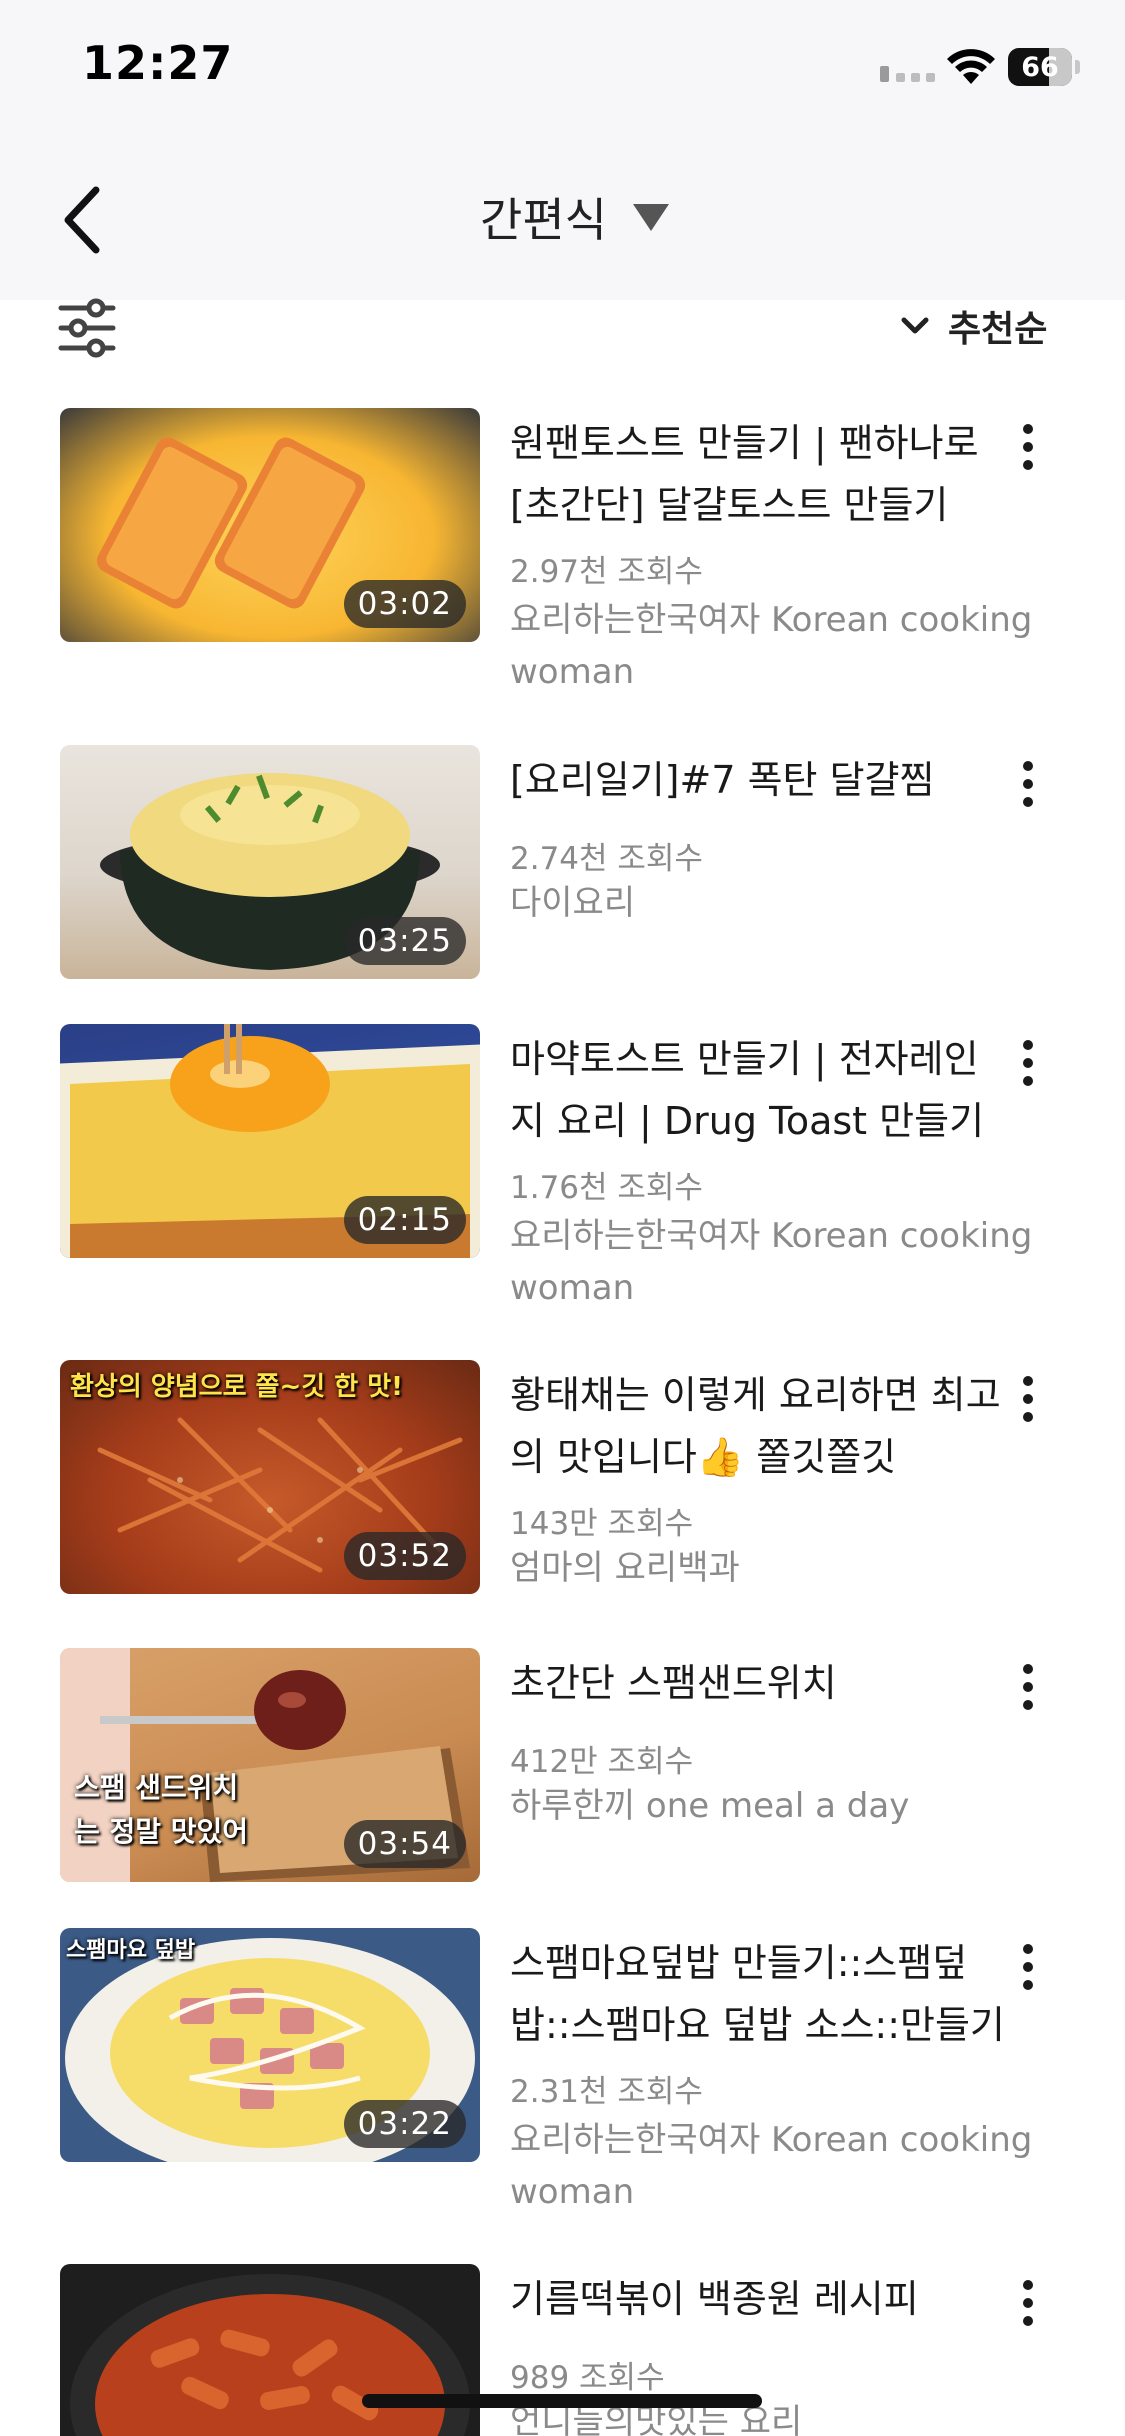  Describe the element at coordinates (404, 1220) in the screenshot. I see `video-duration: 02:15` at that location.